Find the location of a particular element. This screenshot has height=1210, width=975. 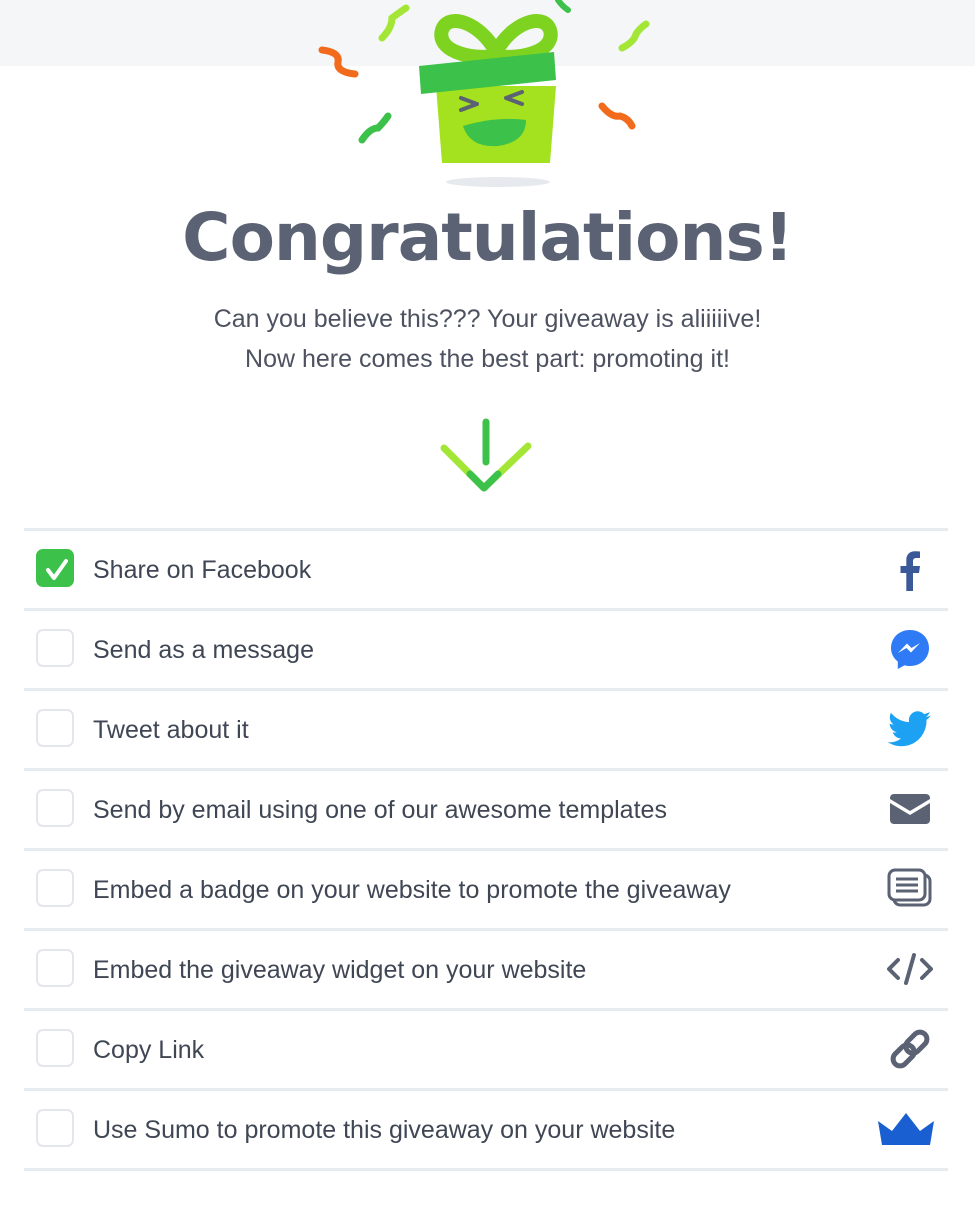

link-icon is located at coordinates (910, 1049).